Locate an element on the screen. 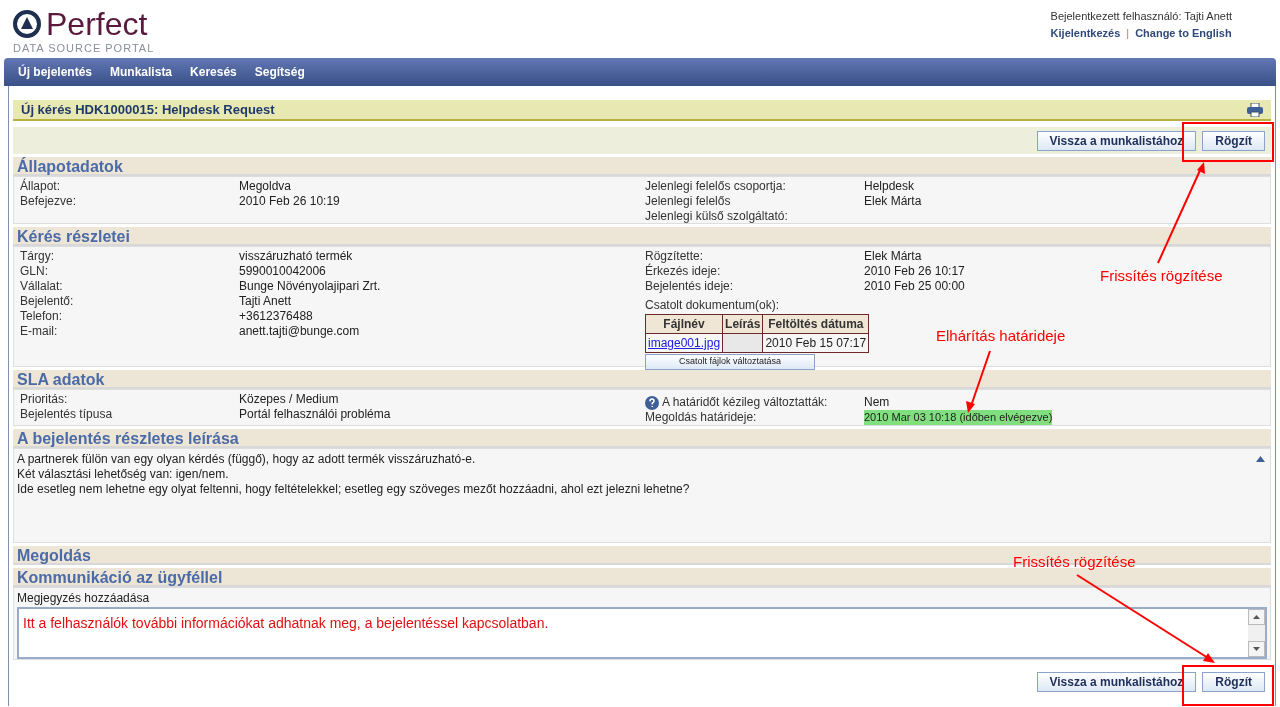 This screenshot has width=1280, height=707. nav-item: Munkalista is located at coordinates (141, 72).